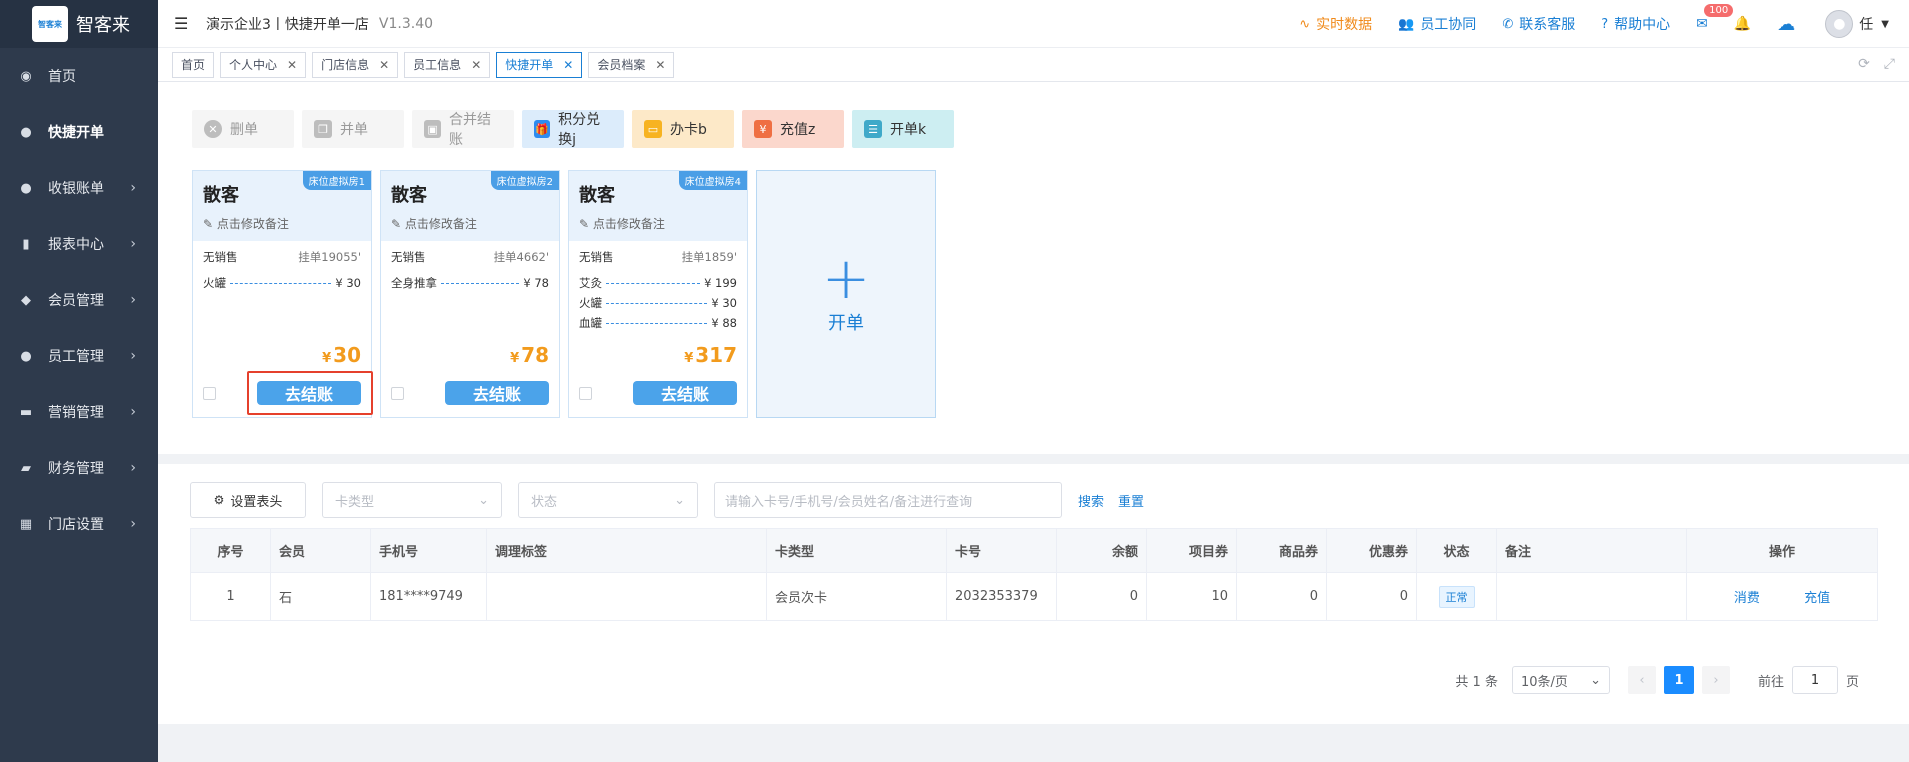 This screenshot has width=1909, height=762. What do you see at coordinates (463, 129) in the screenshot?
I see `merge-checkout-button: ▣ 合并结账` at bounding box center [463, 129].